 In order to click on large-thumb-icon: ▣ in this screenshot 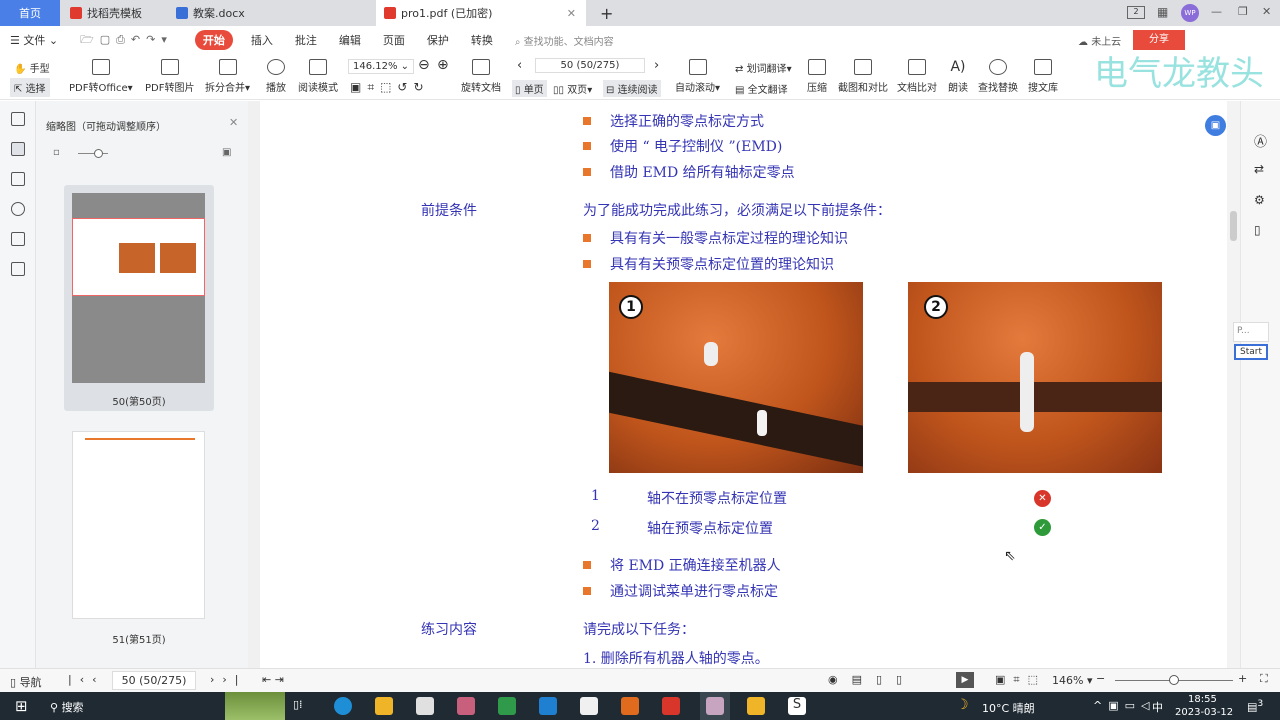, I will do `click(226, 152)`.